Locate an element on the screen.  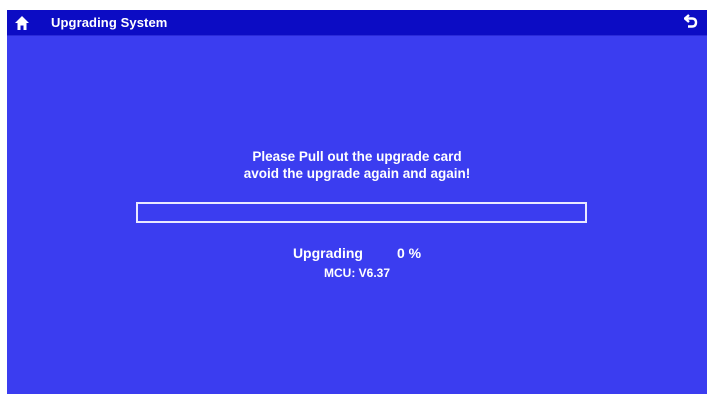
upgrade-percent: 0 % is located at coordinates (409, 253).